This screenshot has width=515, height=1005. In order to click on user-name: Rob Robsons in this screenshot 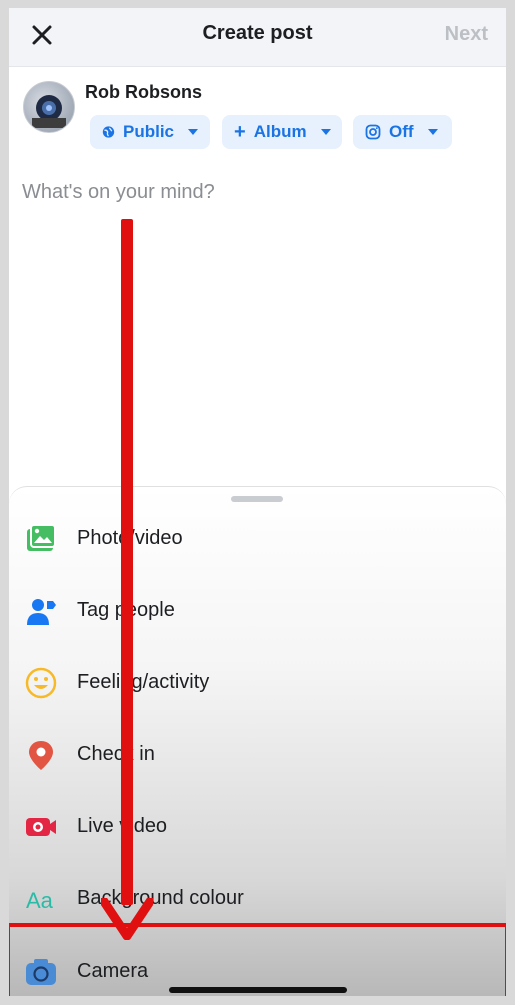, I will do `click(143, 92)`.